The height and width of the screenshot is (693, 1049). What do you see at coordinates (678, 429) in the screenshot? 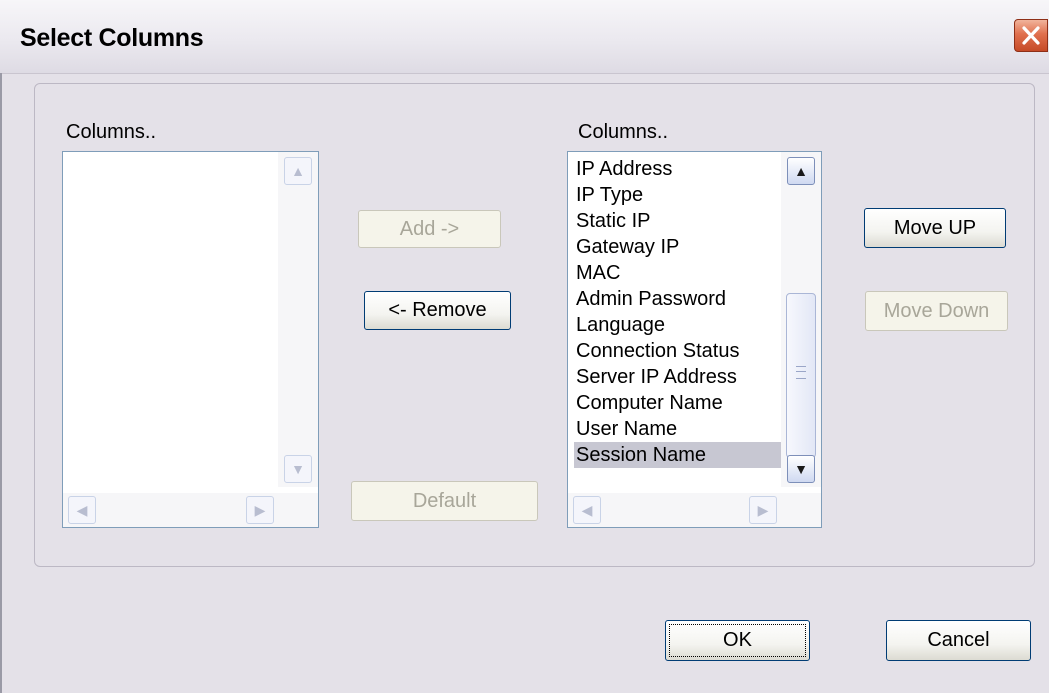
I see `list-item: User Name` at bounding box center [678, 429].